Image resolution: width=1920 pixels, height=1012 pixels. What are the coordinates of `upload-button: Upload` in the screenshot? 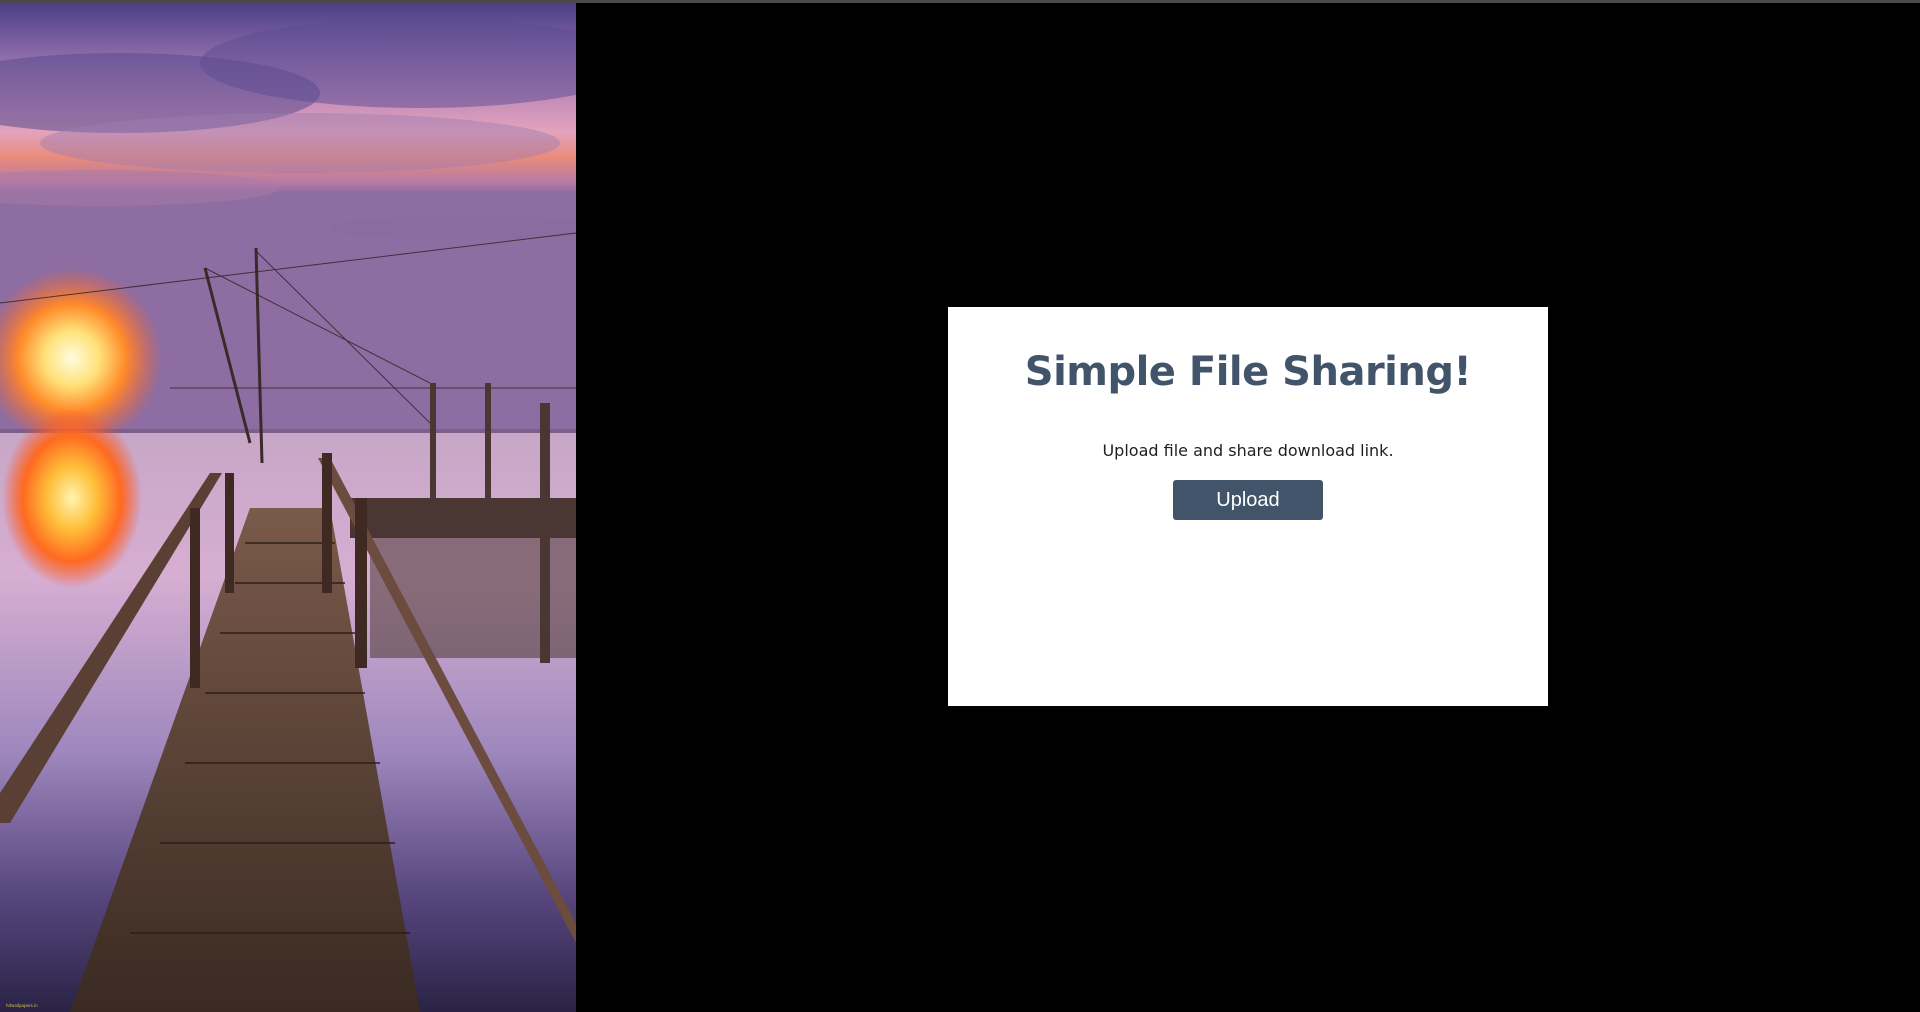 It's located at (1248, 500).